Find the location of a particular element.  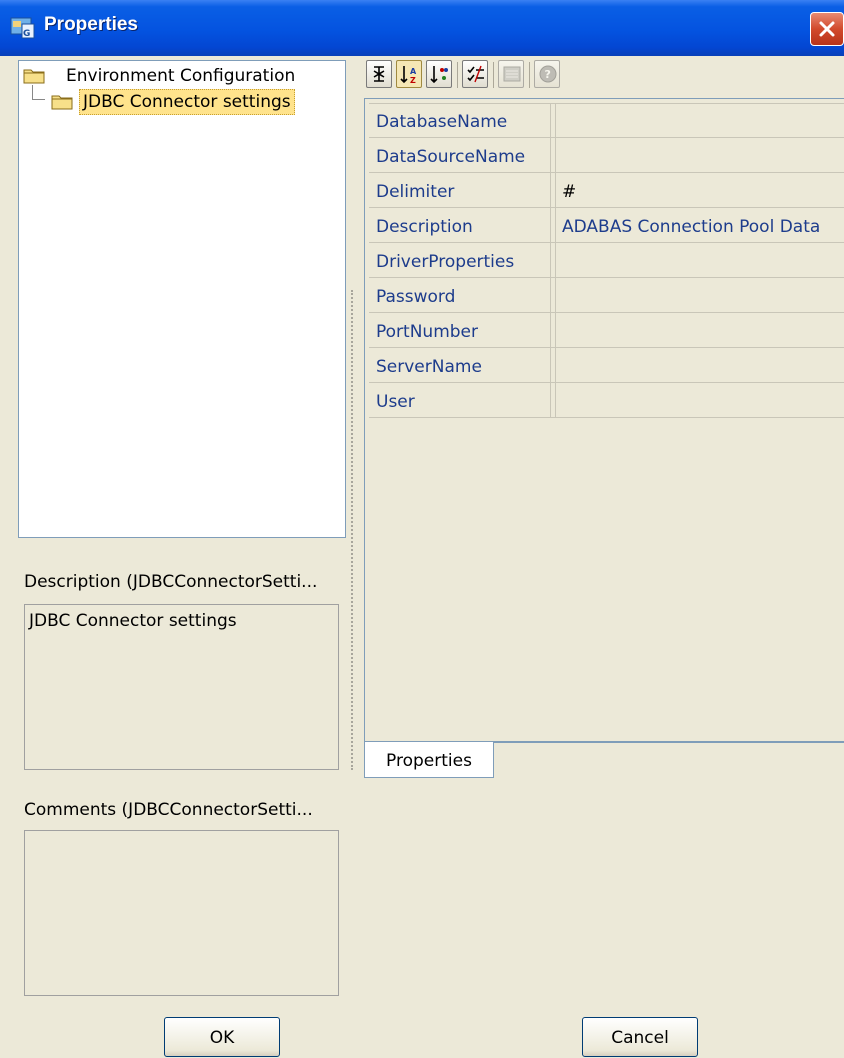

svg-text: A is located at coordinates (413, 71).